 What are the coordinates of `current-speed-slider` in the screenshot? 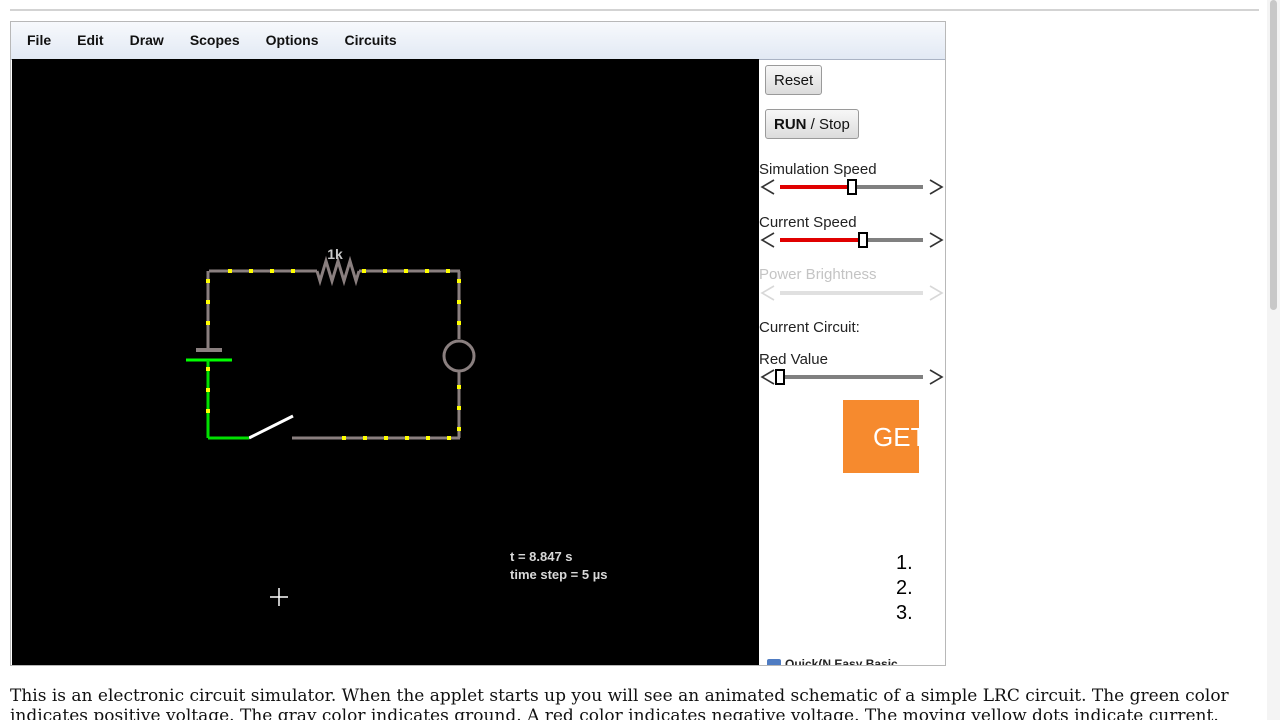 It's located at (852, 240).